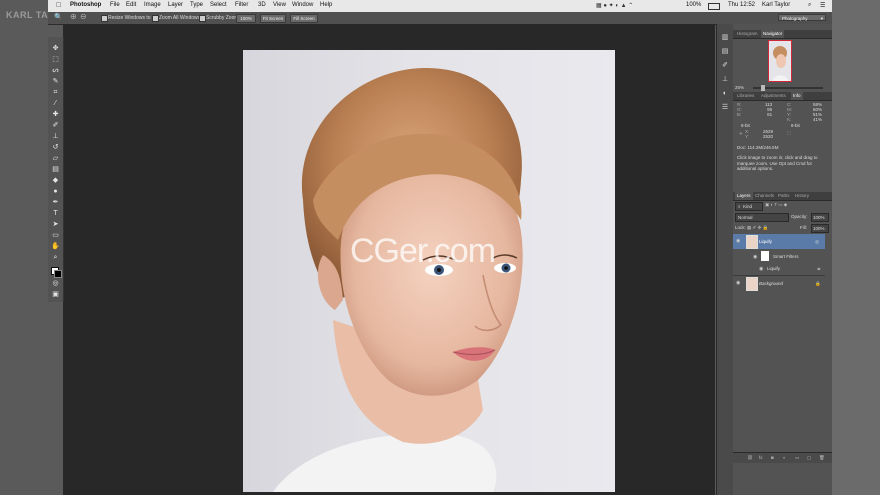  What do you see at coordinates (780, 61) in the screenshot?
I see `navigator-thumbnail` at bounding box center [780, 61].